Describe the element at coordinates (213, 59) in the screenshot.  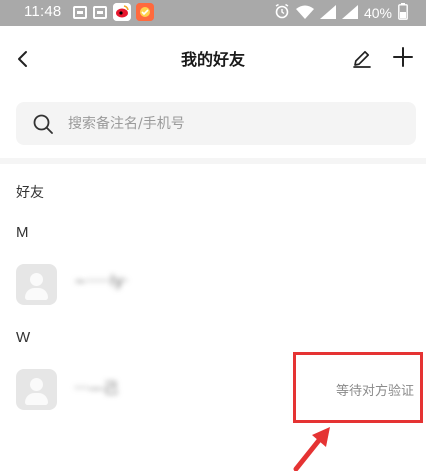
I see `top-nav-bar: 我的好友` at that location.